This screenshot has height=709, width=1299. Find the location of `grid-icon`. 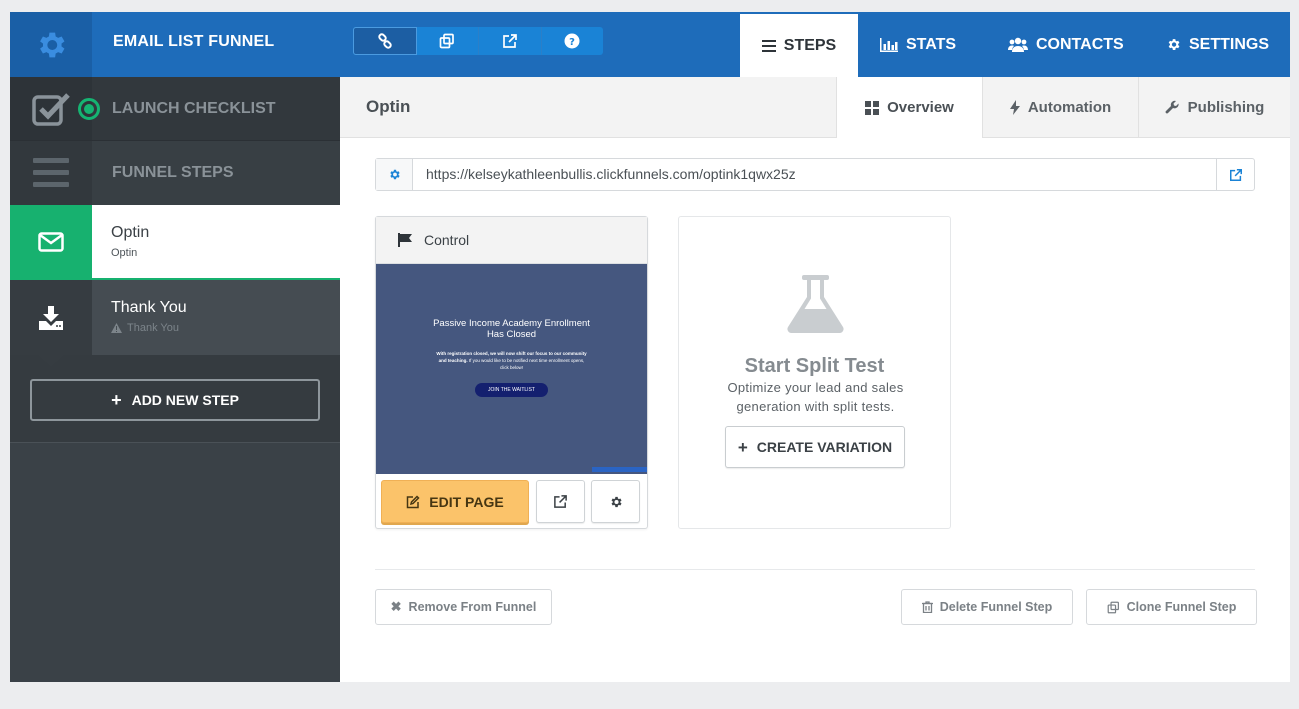

grid-icon is located at coordinates (872, 107).